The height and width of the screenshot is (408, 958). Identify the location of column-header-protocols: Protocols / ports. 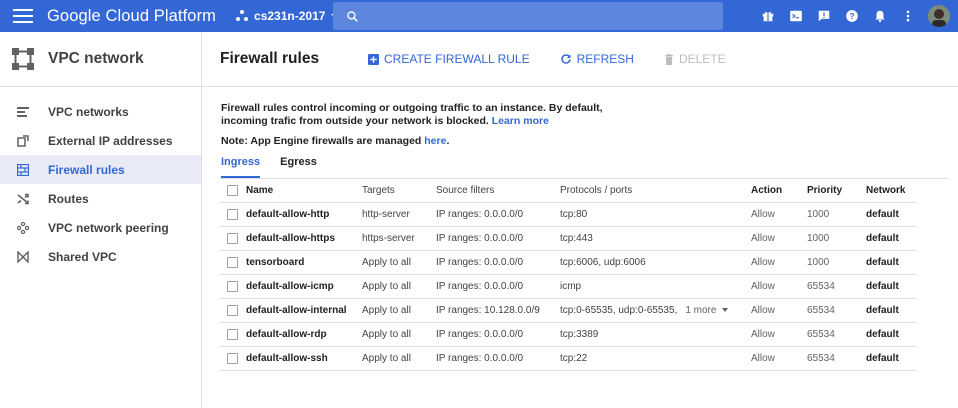
(655, 191).